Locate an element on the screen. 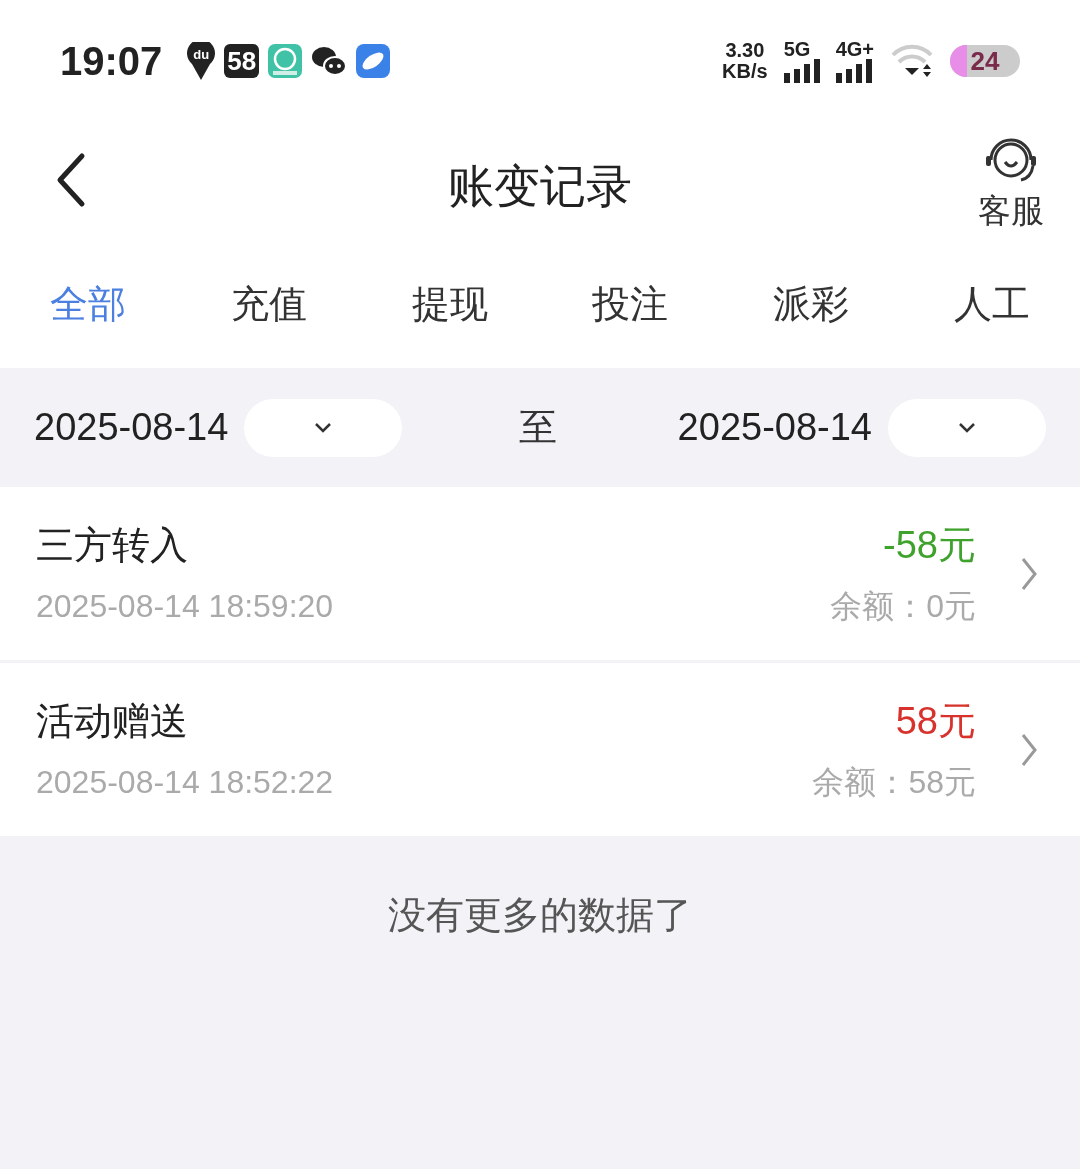 Image resolution: width=1080 pixels, height=1169 pixels. map-pin-icon: du is located at coordinates (201, 61).